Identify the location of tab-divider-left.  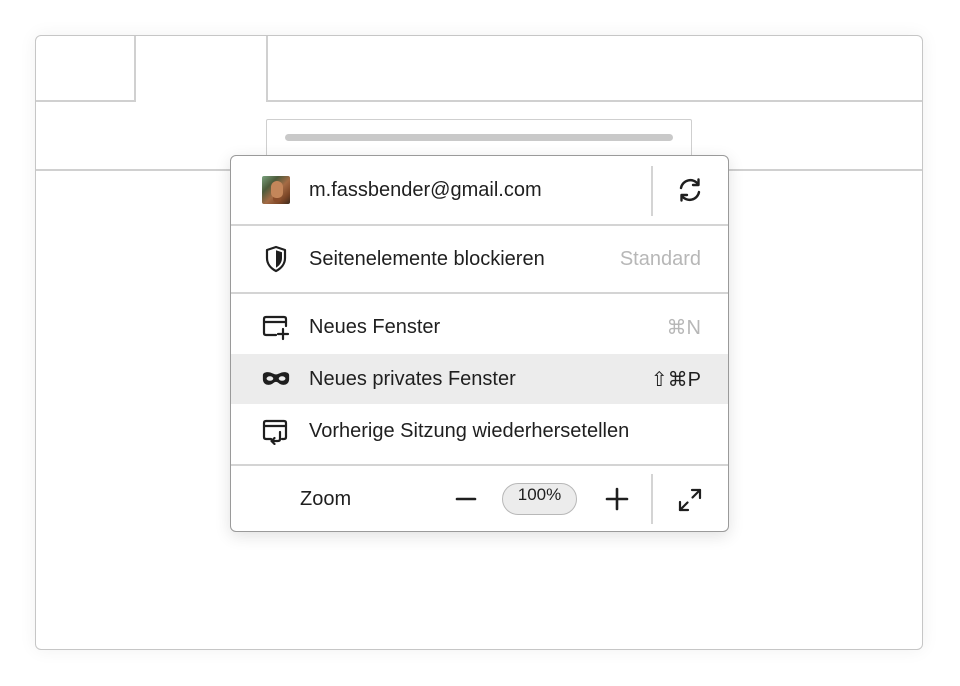
(135, 69).